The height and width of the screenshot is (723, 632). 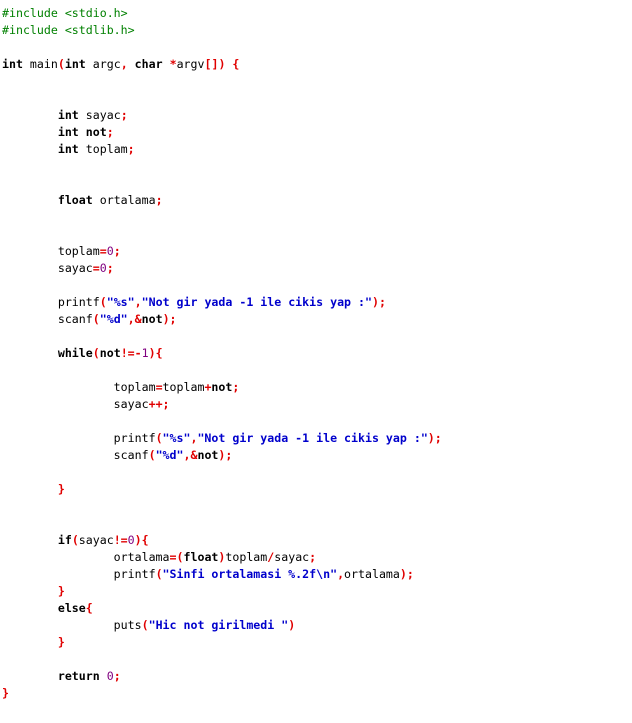 I want to click on code-token-keyword: char, so click(x=148, y=64).